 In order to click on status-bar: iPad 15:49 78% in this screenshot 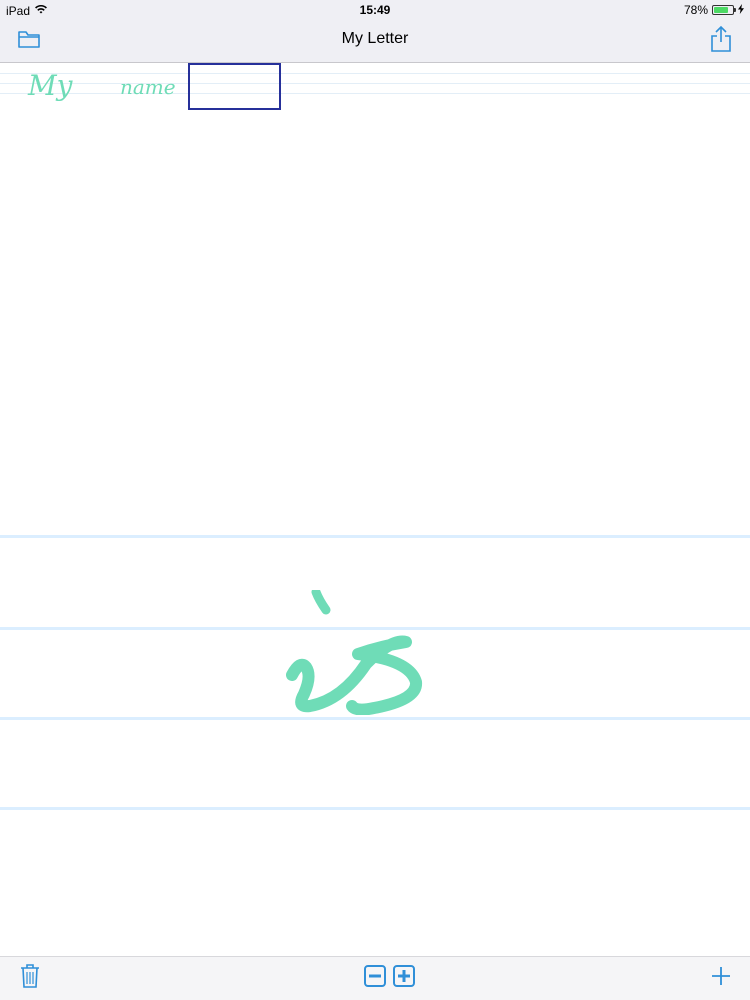, I will do `click(375, 10)`.